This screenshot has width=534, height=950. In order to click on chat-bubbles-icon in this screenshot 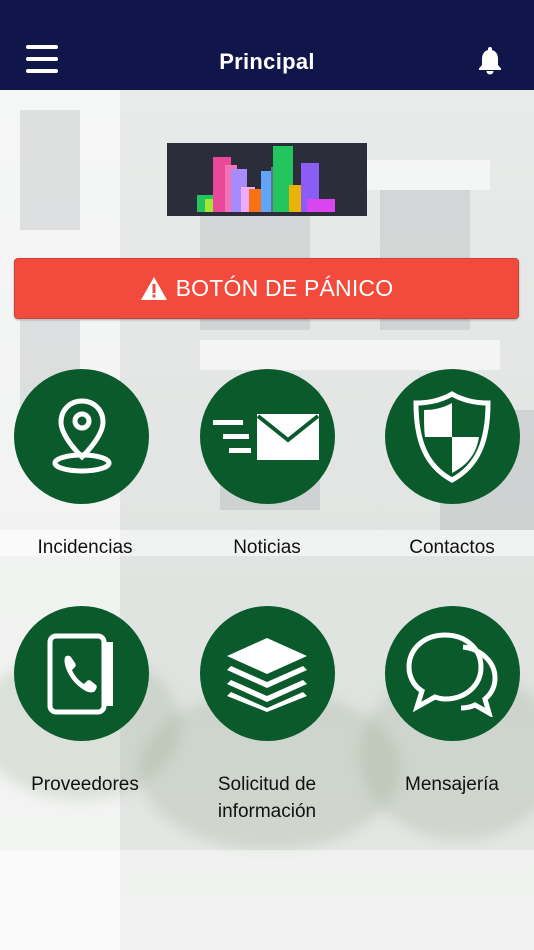, I will do `click(452, 674)`.